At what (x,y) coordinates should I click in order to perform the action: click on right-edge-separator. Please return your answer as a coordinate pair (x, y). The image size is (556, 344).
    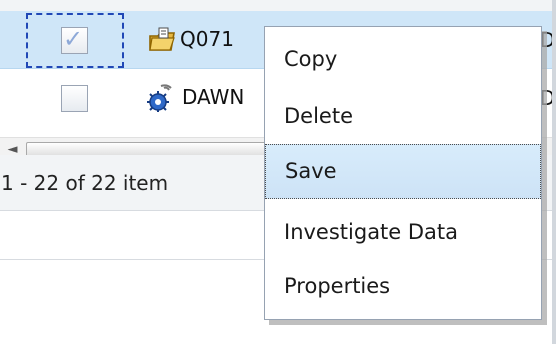
    Looking at the image, I should click on (554, 172).